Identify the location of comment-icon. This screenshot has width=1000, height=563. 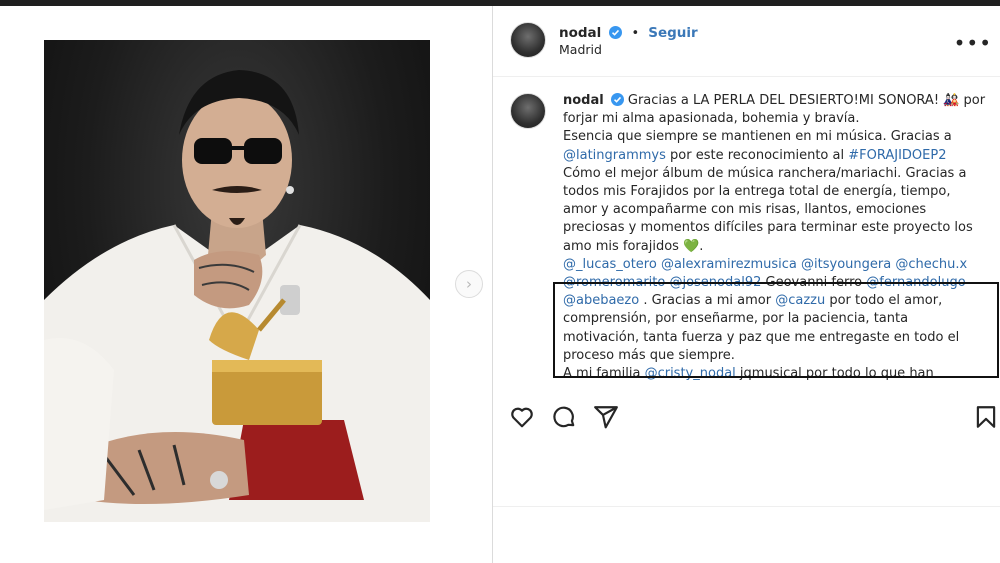
(564, 417).